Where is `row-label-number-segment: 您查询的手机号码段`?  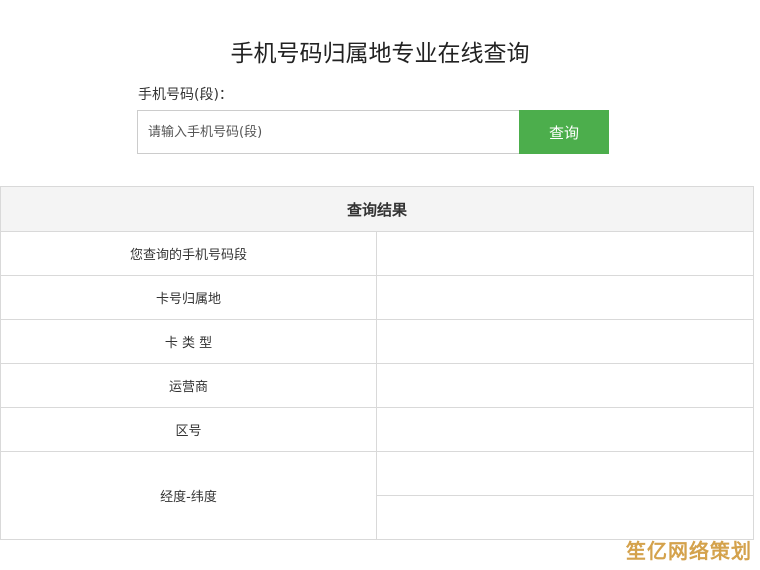
row-label-number-segment: 您查询的手机号码段 is located at coordinates (188, 253).